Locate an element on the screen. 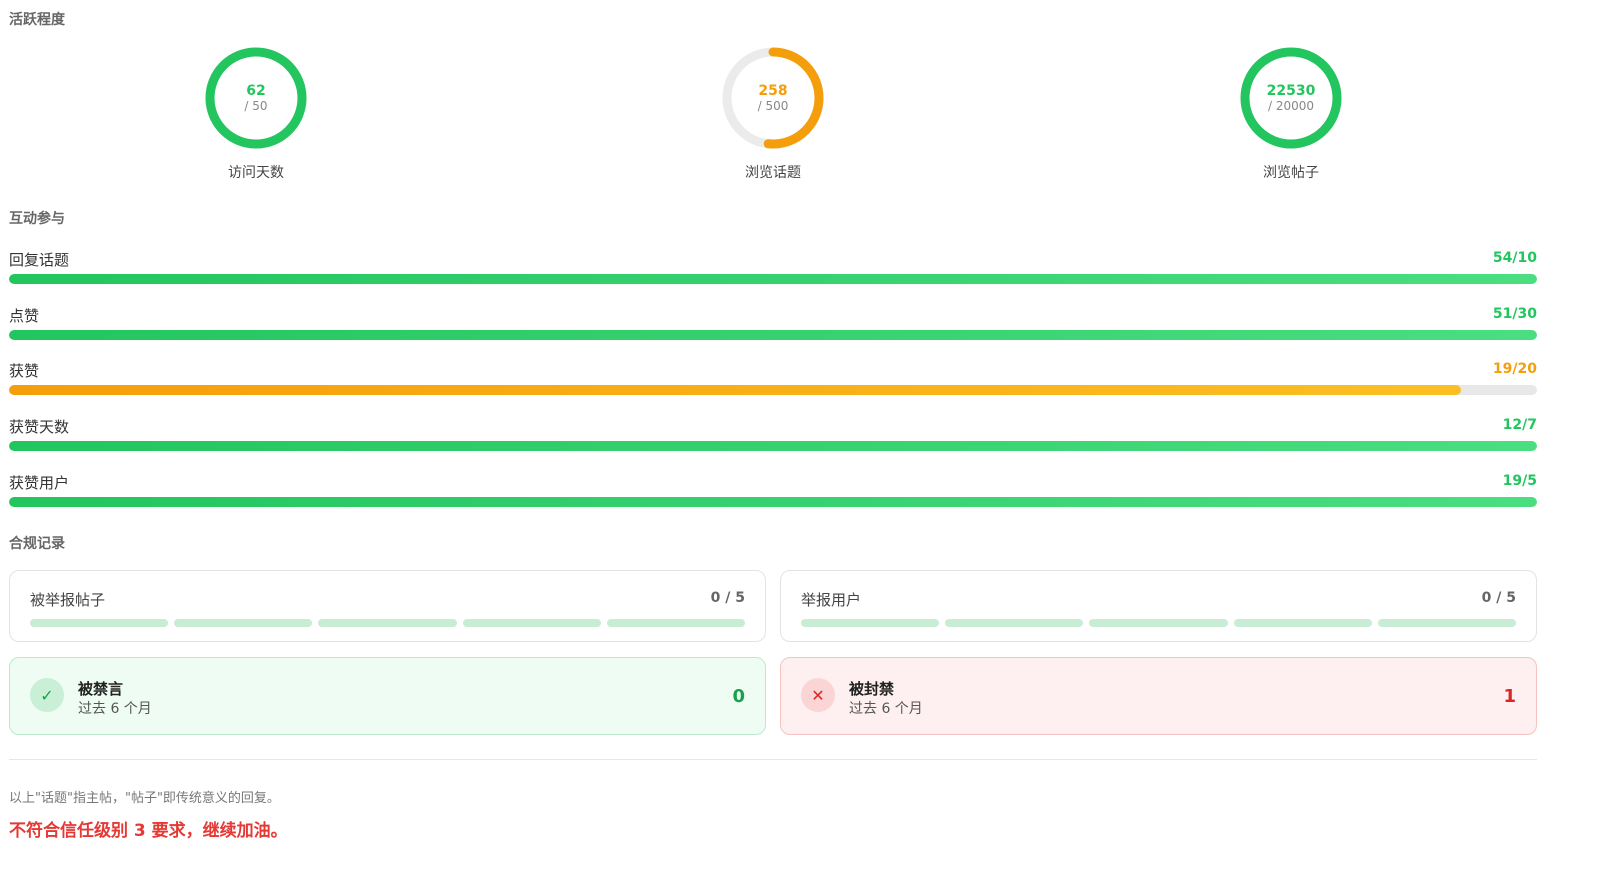 The height and width of the screenshot is (874, 1609). card-label: 举报用户 is located at coordinates (831, 600).